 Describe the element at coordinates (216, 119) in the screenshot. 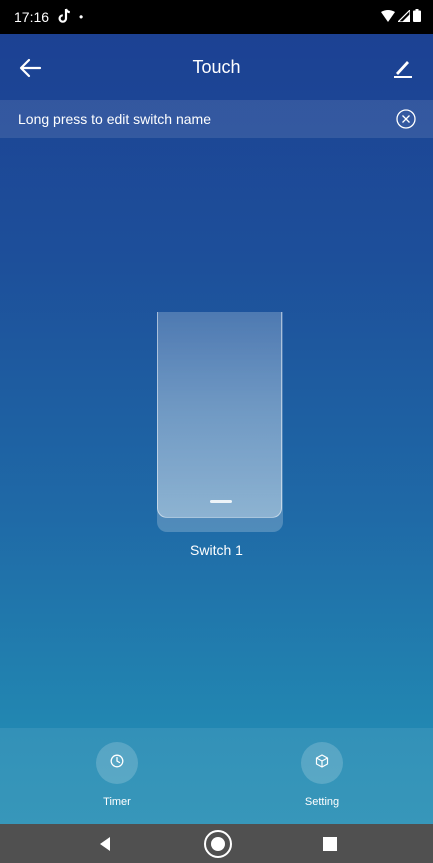

I see `edit-name-hint-banner: Long press to edit switch name` at that location.